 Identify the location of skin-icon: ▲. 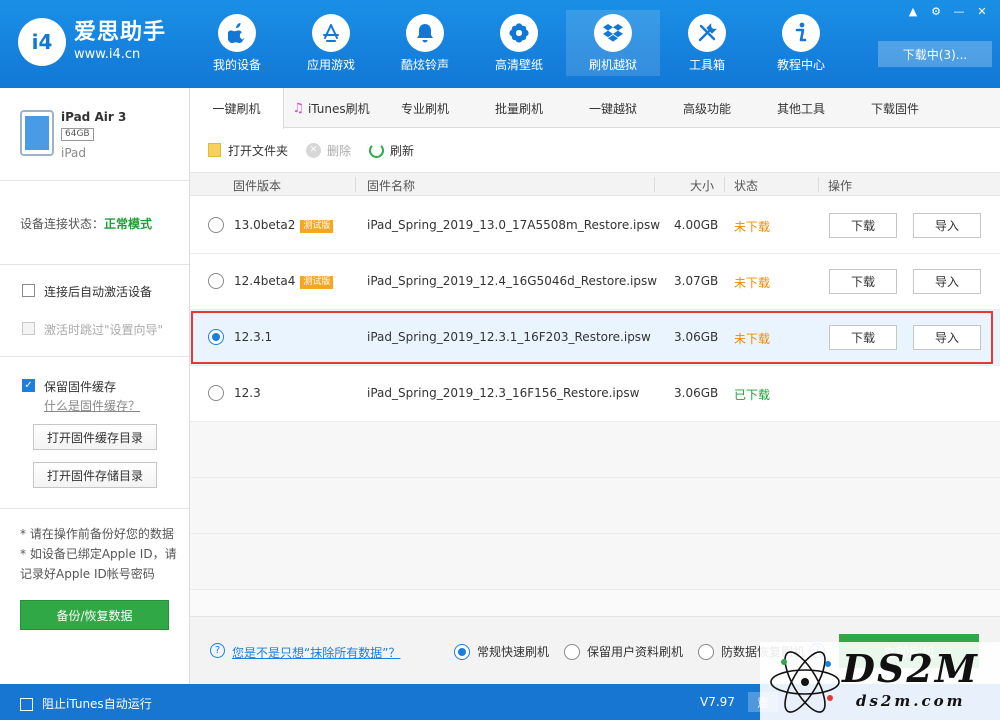
(913, 11).